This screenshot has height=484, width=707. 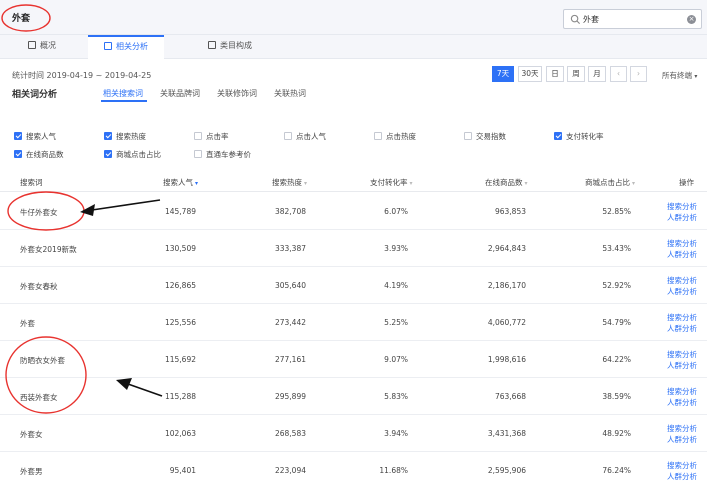 What do you see at coordinates (108, 46) in the screenshot?
I see `related-icon` at bounding box center [108, 46].